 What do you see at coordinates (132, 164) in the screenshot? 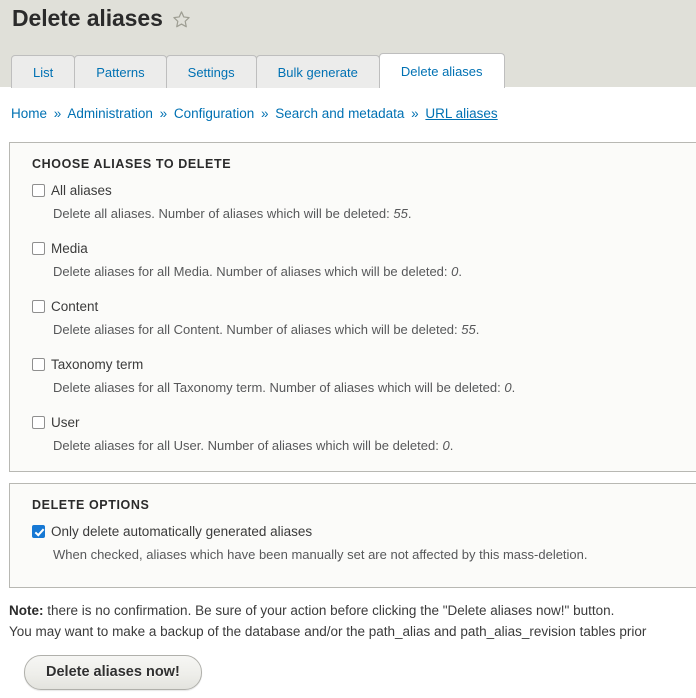
I see `choose-aliases-legend: Choose aliases to delete` at bounding box center [132, 164].